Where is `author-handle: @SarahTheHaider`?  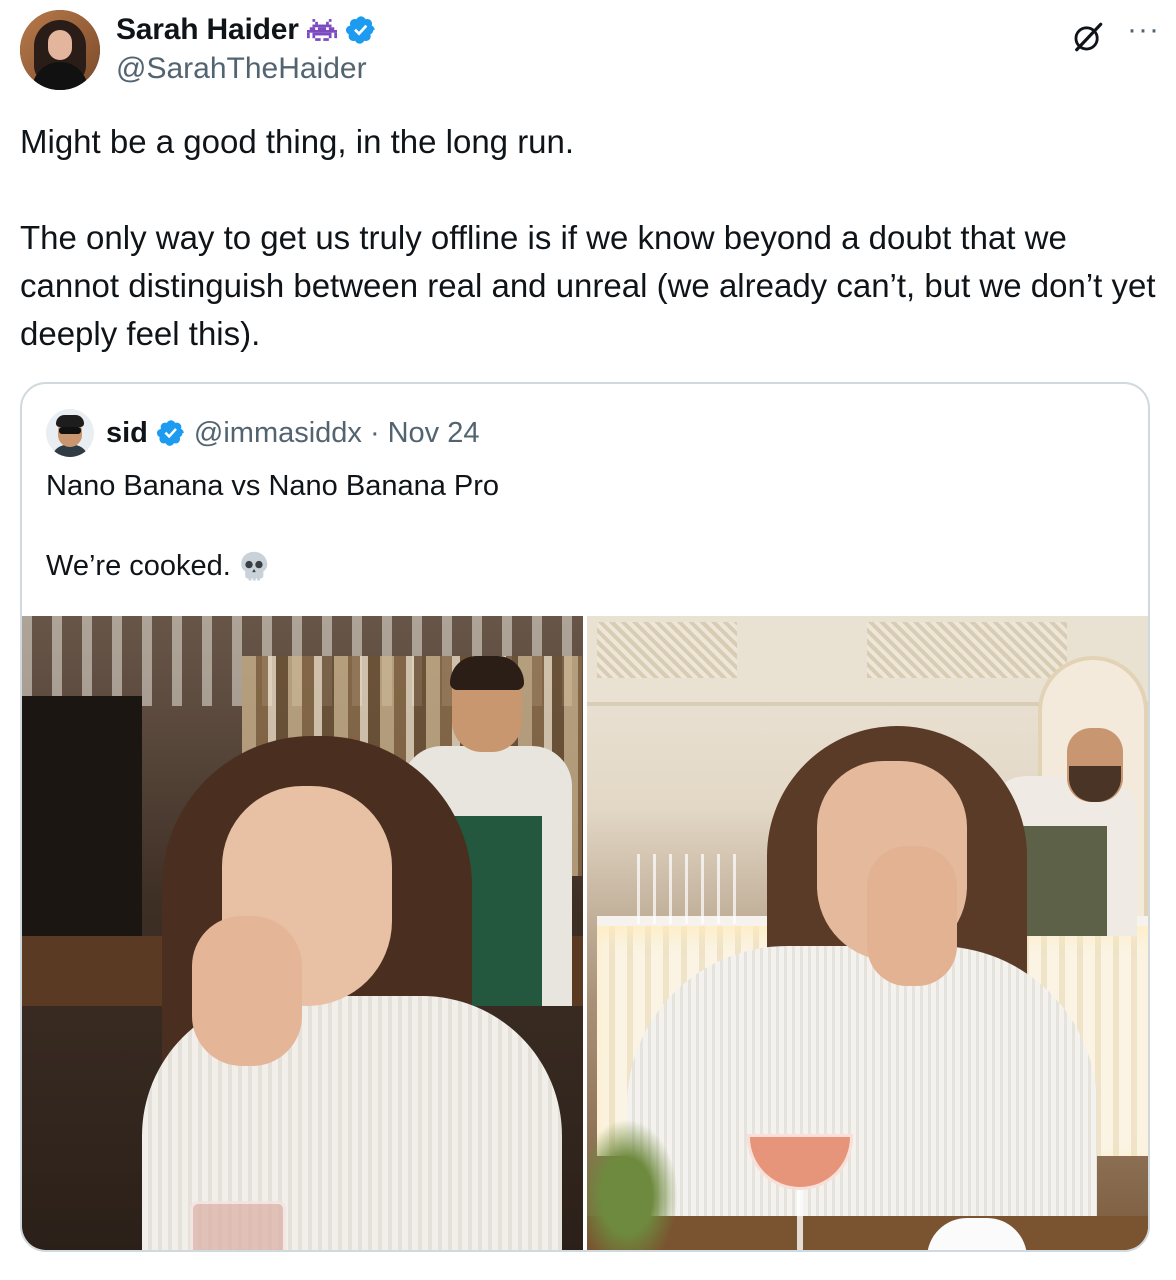 author-handle: @SarahTheHaider is located at coordinates (241, 69).